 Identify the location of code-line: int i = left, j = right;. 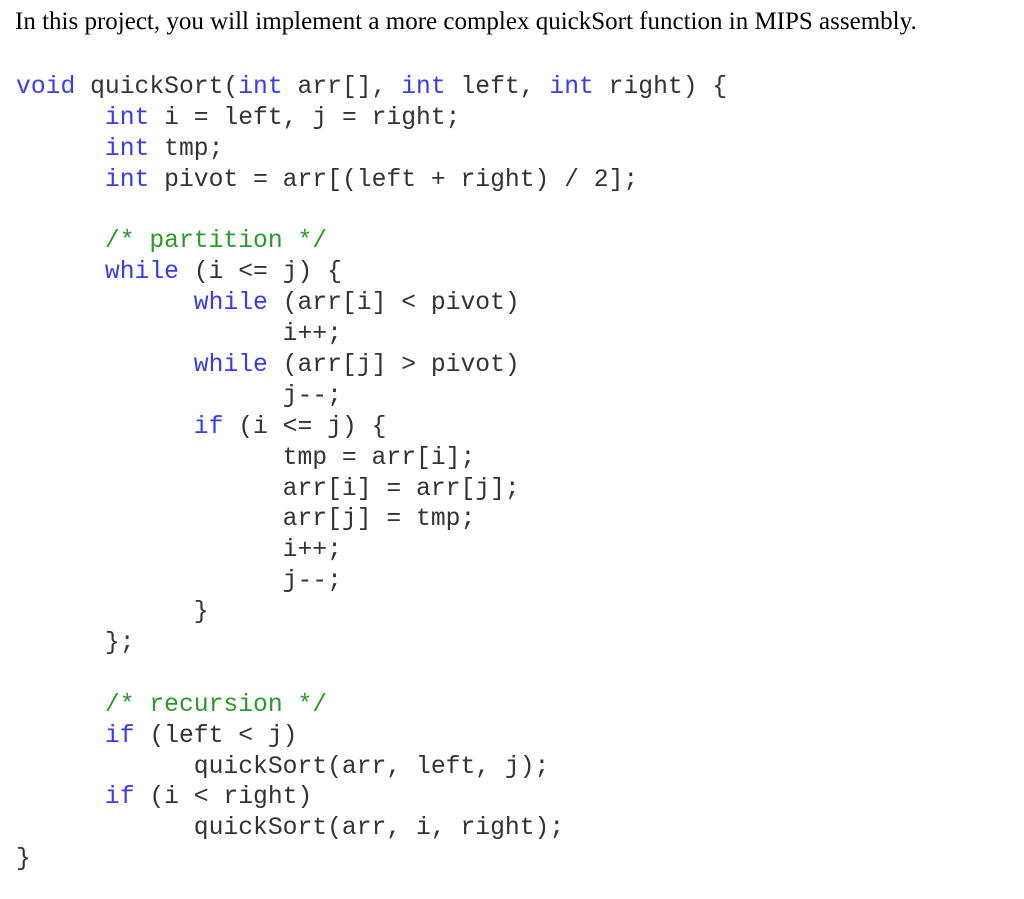
(371, 118).